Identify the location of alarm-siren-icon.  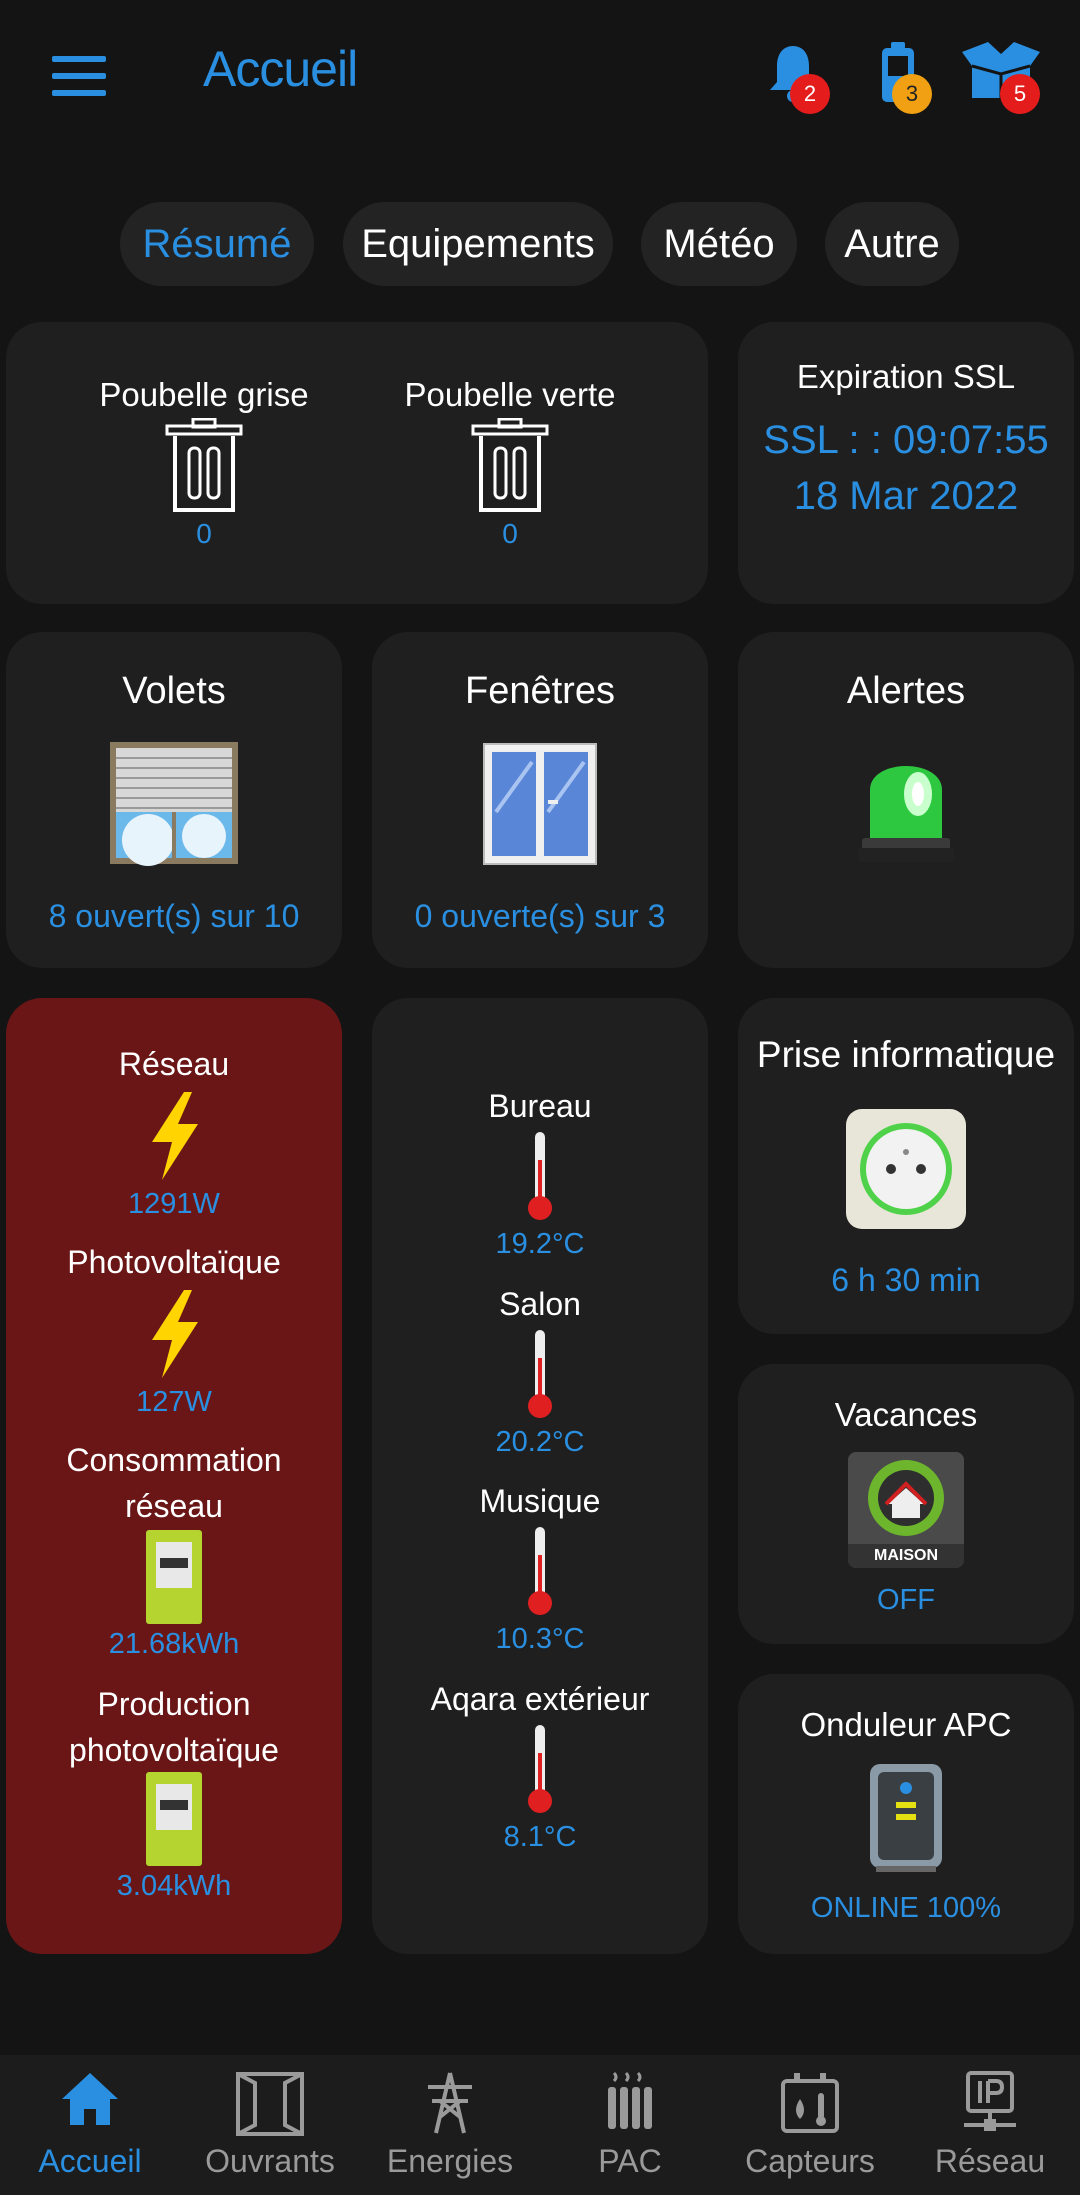
(906, 814).